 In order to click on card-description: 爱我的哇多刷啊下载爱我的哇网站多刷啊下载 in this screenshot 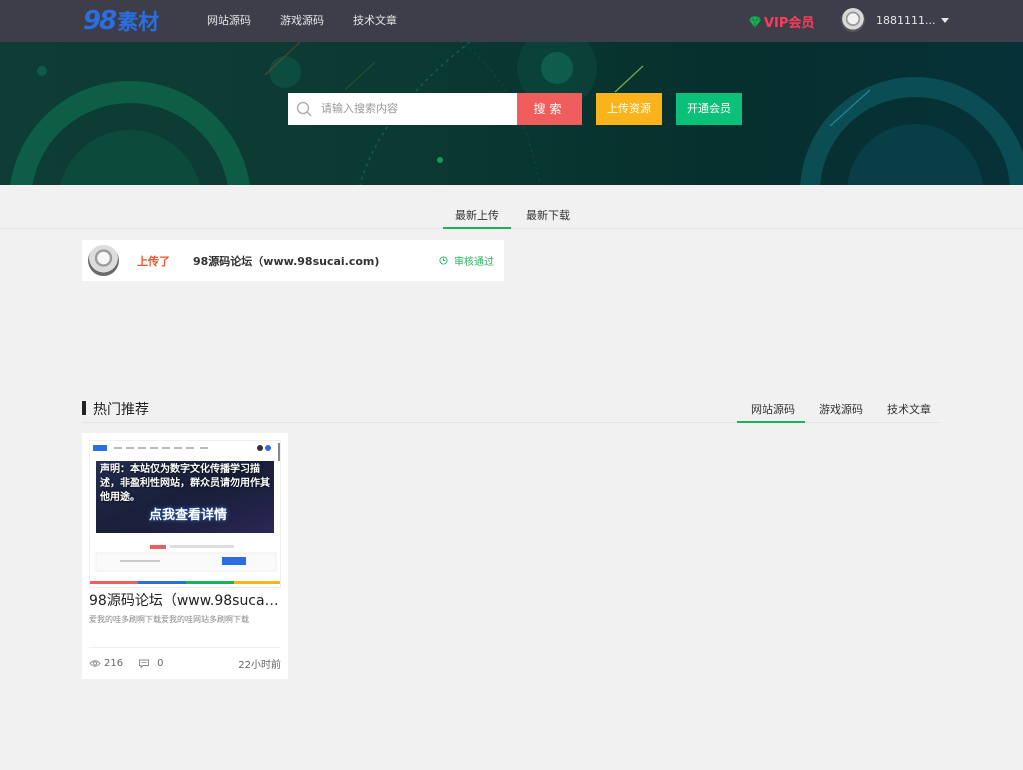, I will do `click(169, 619)`.